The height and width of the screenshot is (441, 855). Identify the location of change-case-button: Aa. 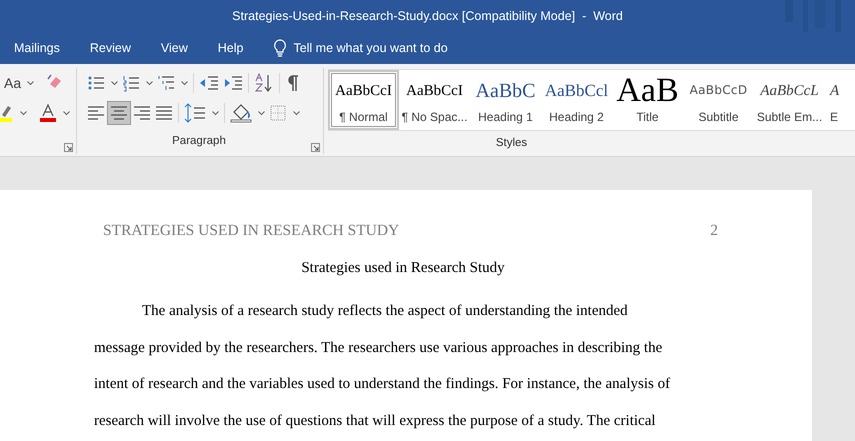
(19, 83).